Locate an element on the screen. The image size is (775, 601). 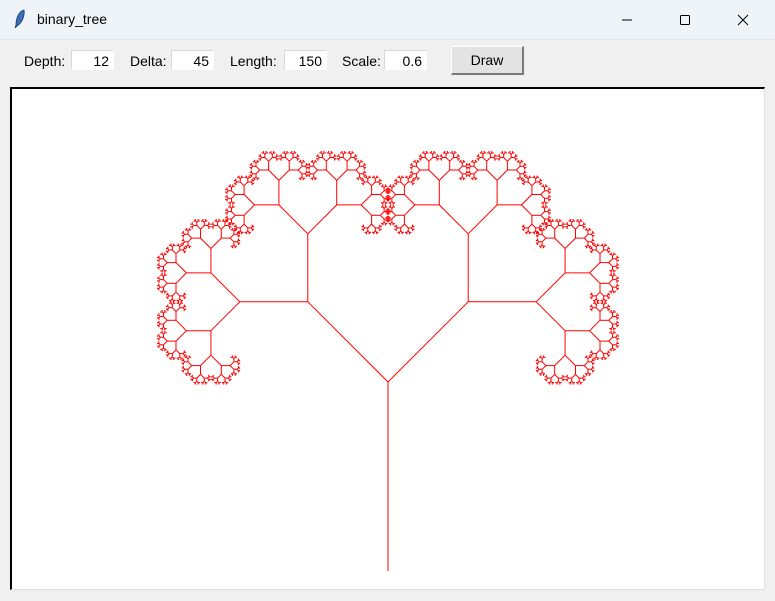
delta-input: 45 is located at coordinates (192, 60).